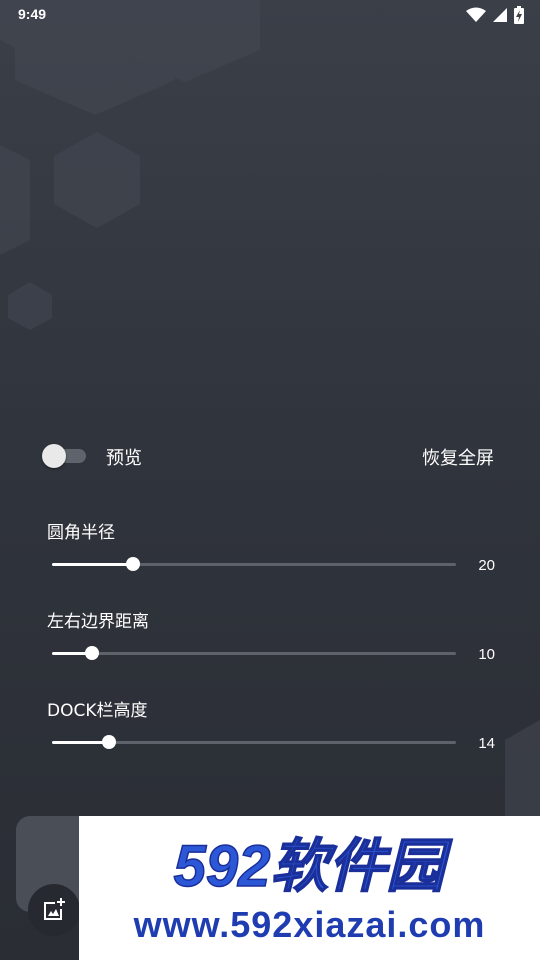 The width and height of the screenshot is (540, 960). Describe the element at coordinates (254, 564) in the screenshot. I see `corner-radius-slider` at that location.